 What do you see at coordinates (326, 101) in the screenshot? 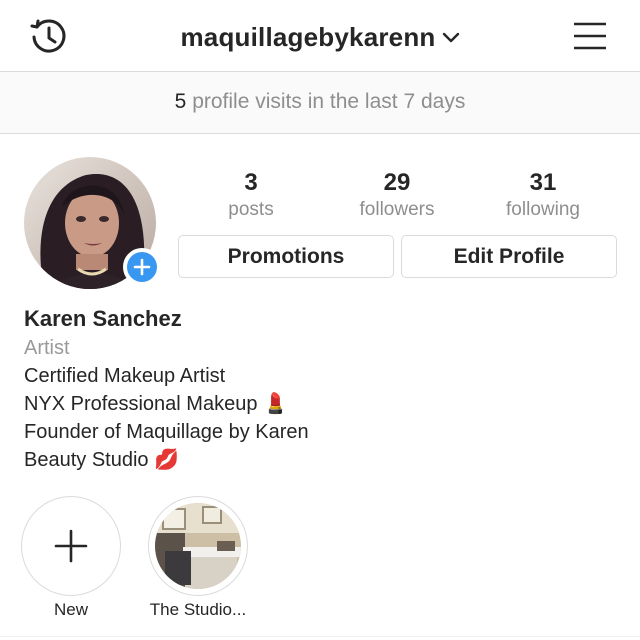
I see `profile-visits-text: profile visits in the last 7 days` at bounding box center [326, 101].